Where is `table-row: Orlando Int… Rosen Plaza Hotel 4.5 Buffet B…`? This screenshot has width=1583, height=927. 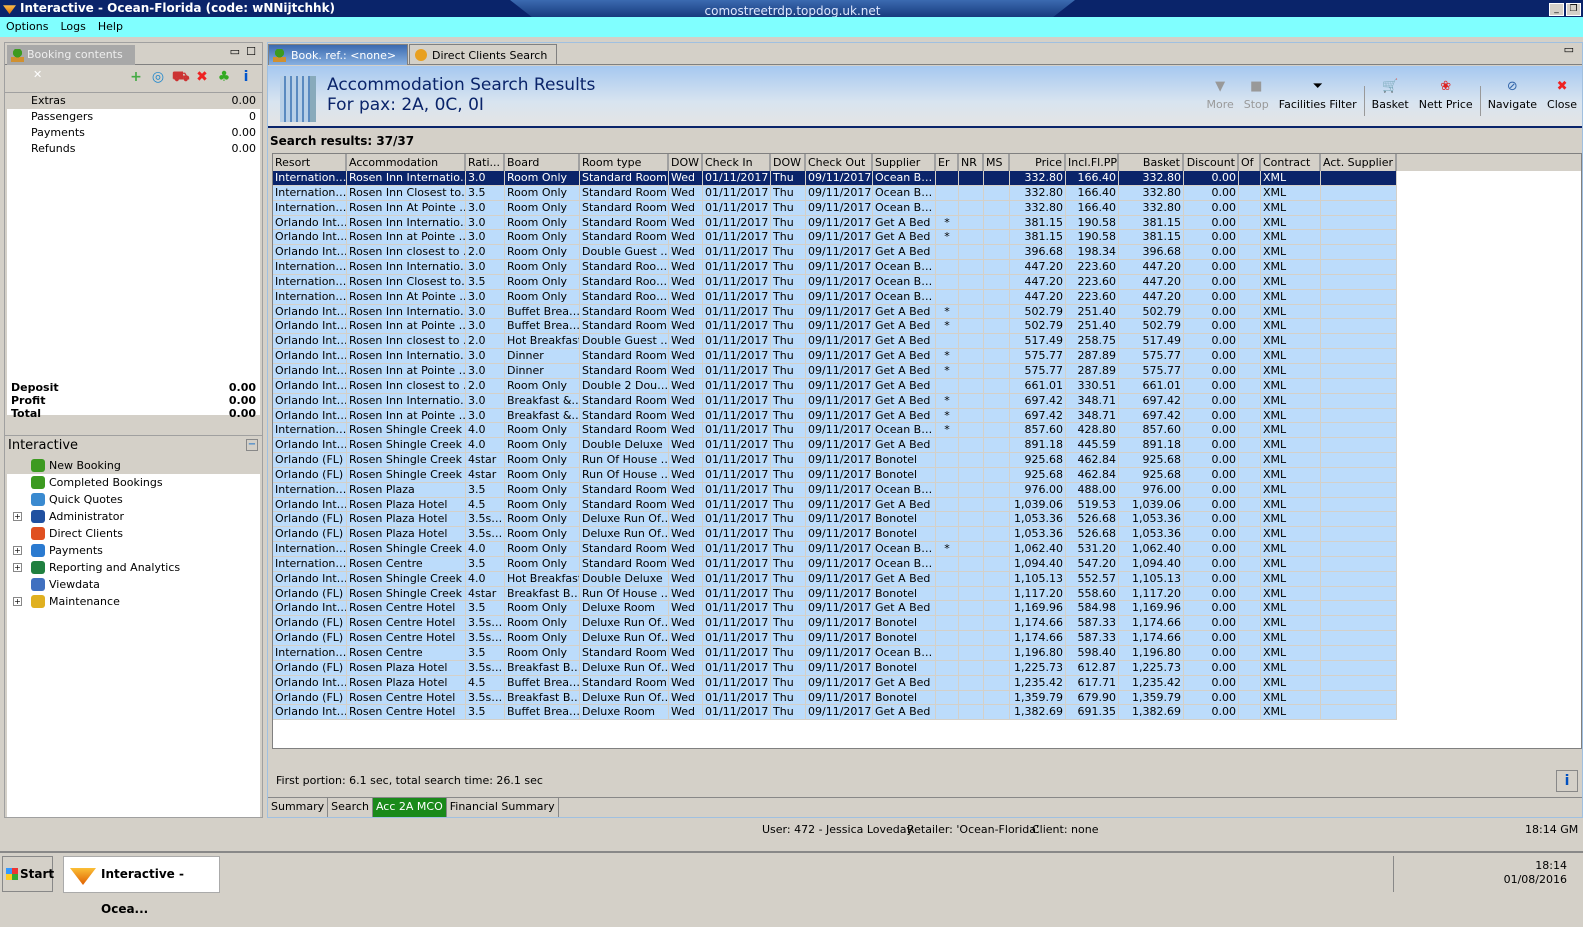 table-row: Orlando Int… Rosen Plaza Hotel 4.5 Buffet B… is located at coordinates (927, 683).